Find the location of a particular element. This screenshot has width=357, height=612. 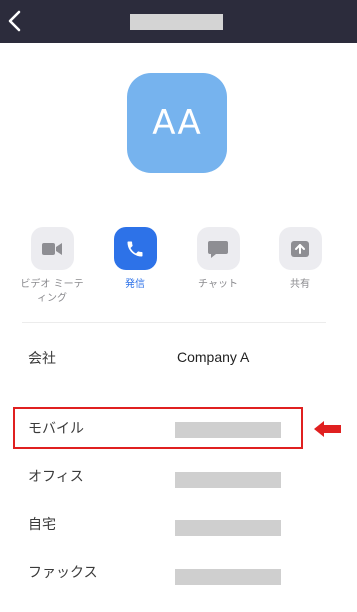

video-camera-icon is located at coordinates (52, 248).